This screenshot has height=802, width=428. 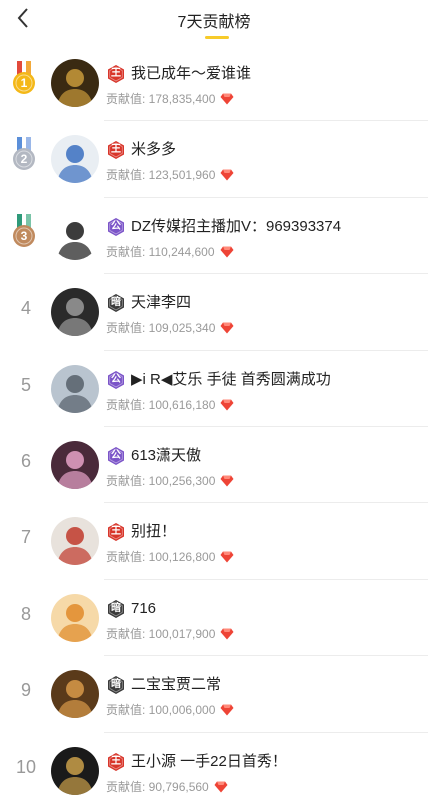 What do you see at coordinates (214, 312) in the screenshot?
I see `list-item: 4 暗 天津李四 贡献值: 109,025,340` at bounding box center [214, 312].